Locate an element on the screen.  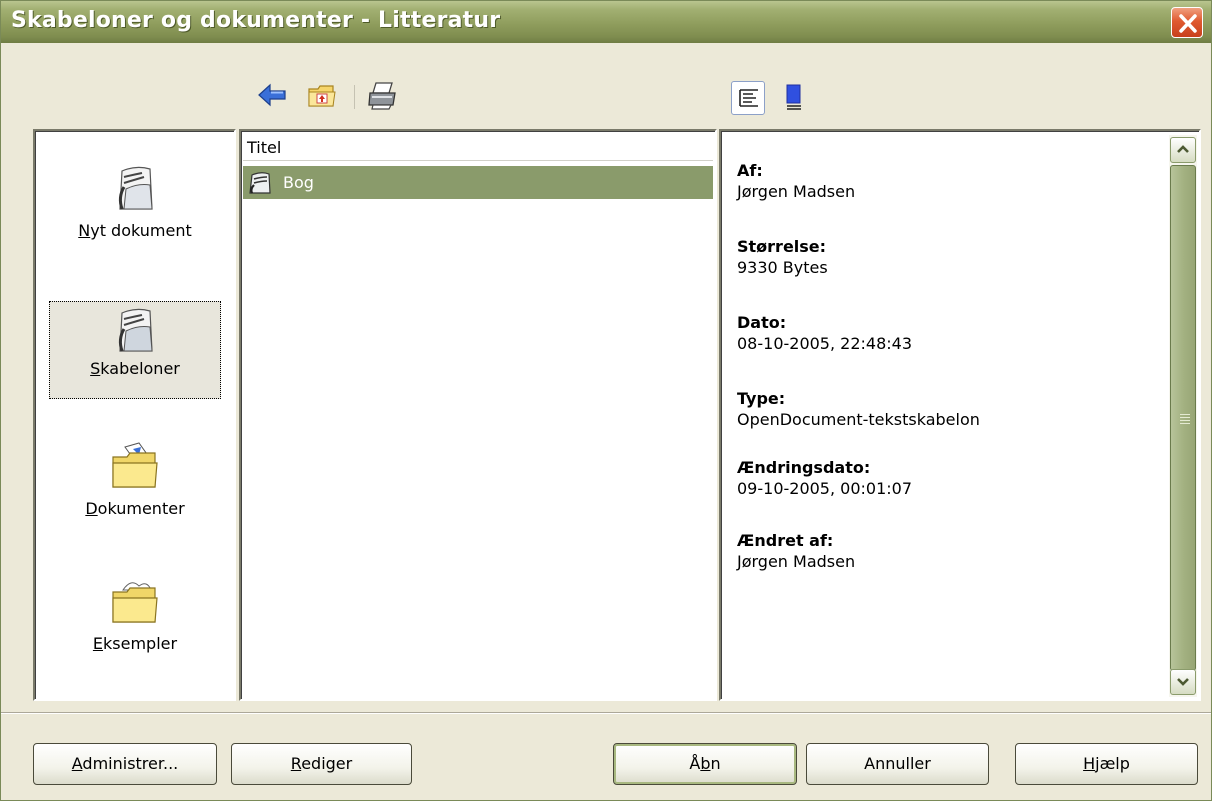
nav-item-label: Dokumenter is located at coordinates (135, 508).